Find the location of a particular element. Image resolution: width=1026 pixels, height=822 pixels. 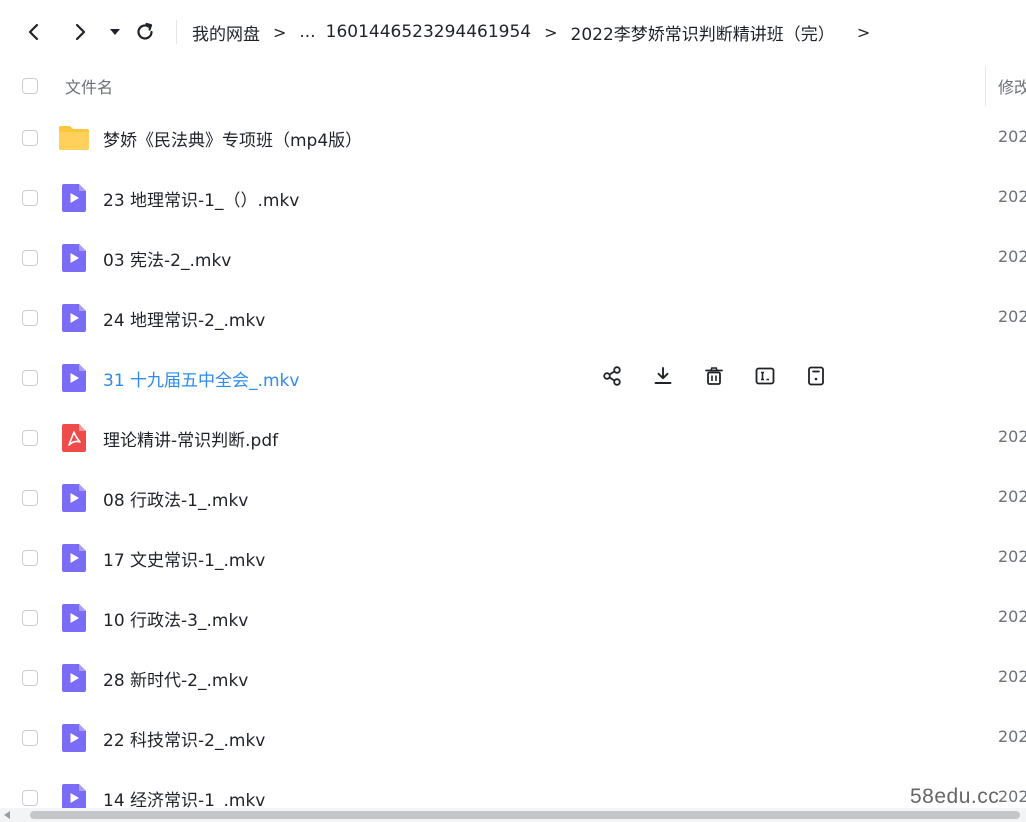

file-row: 17 文史常识-1_.mkv 202 is located at coordinates (513, 558).